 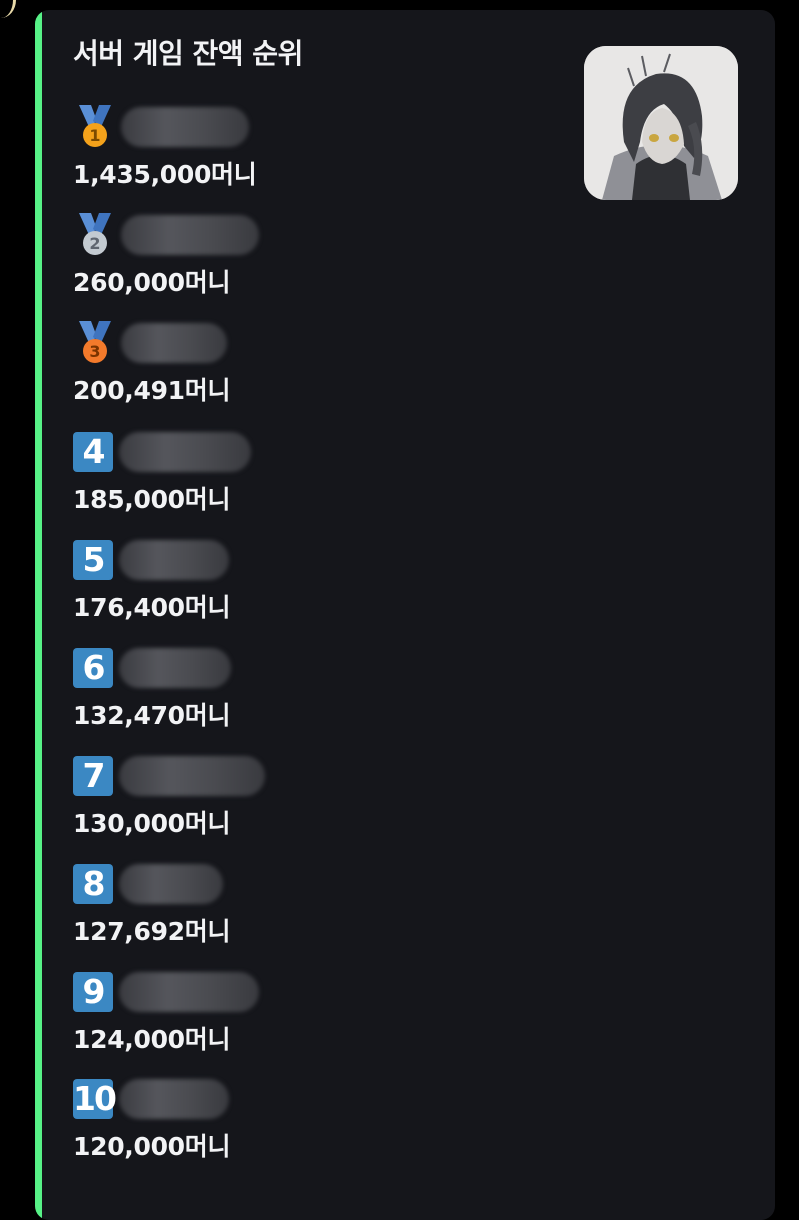 What do you see at coordinates (8, 9) in the screenshot?
I see `corner-decoration` at bounding box center [8, 9].